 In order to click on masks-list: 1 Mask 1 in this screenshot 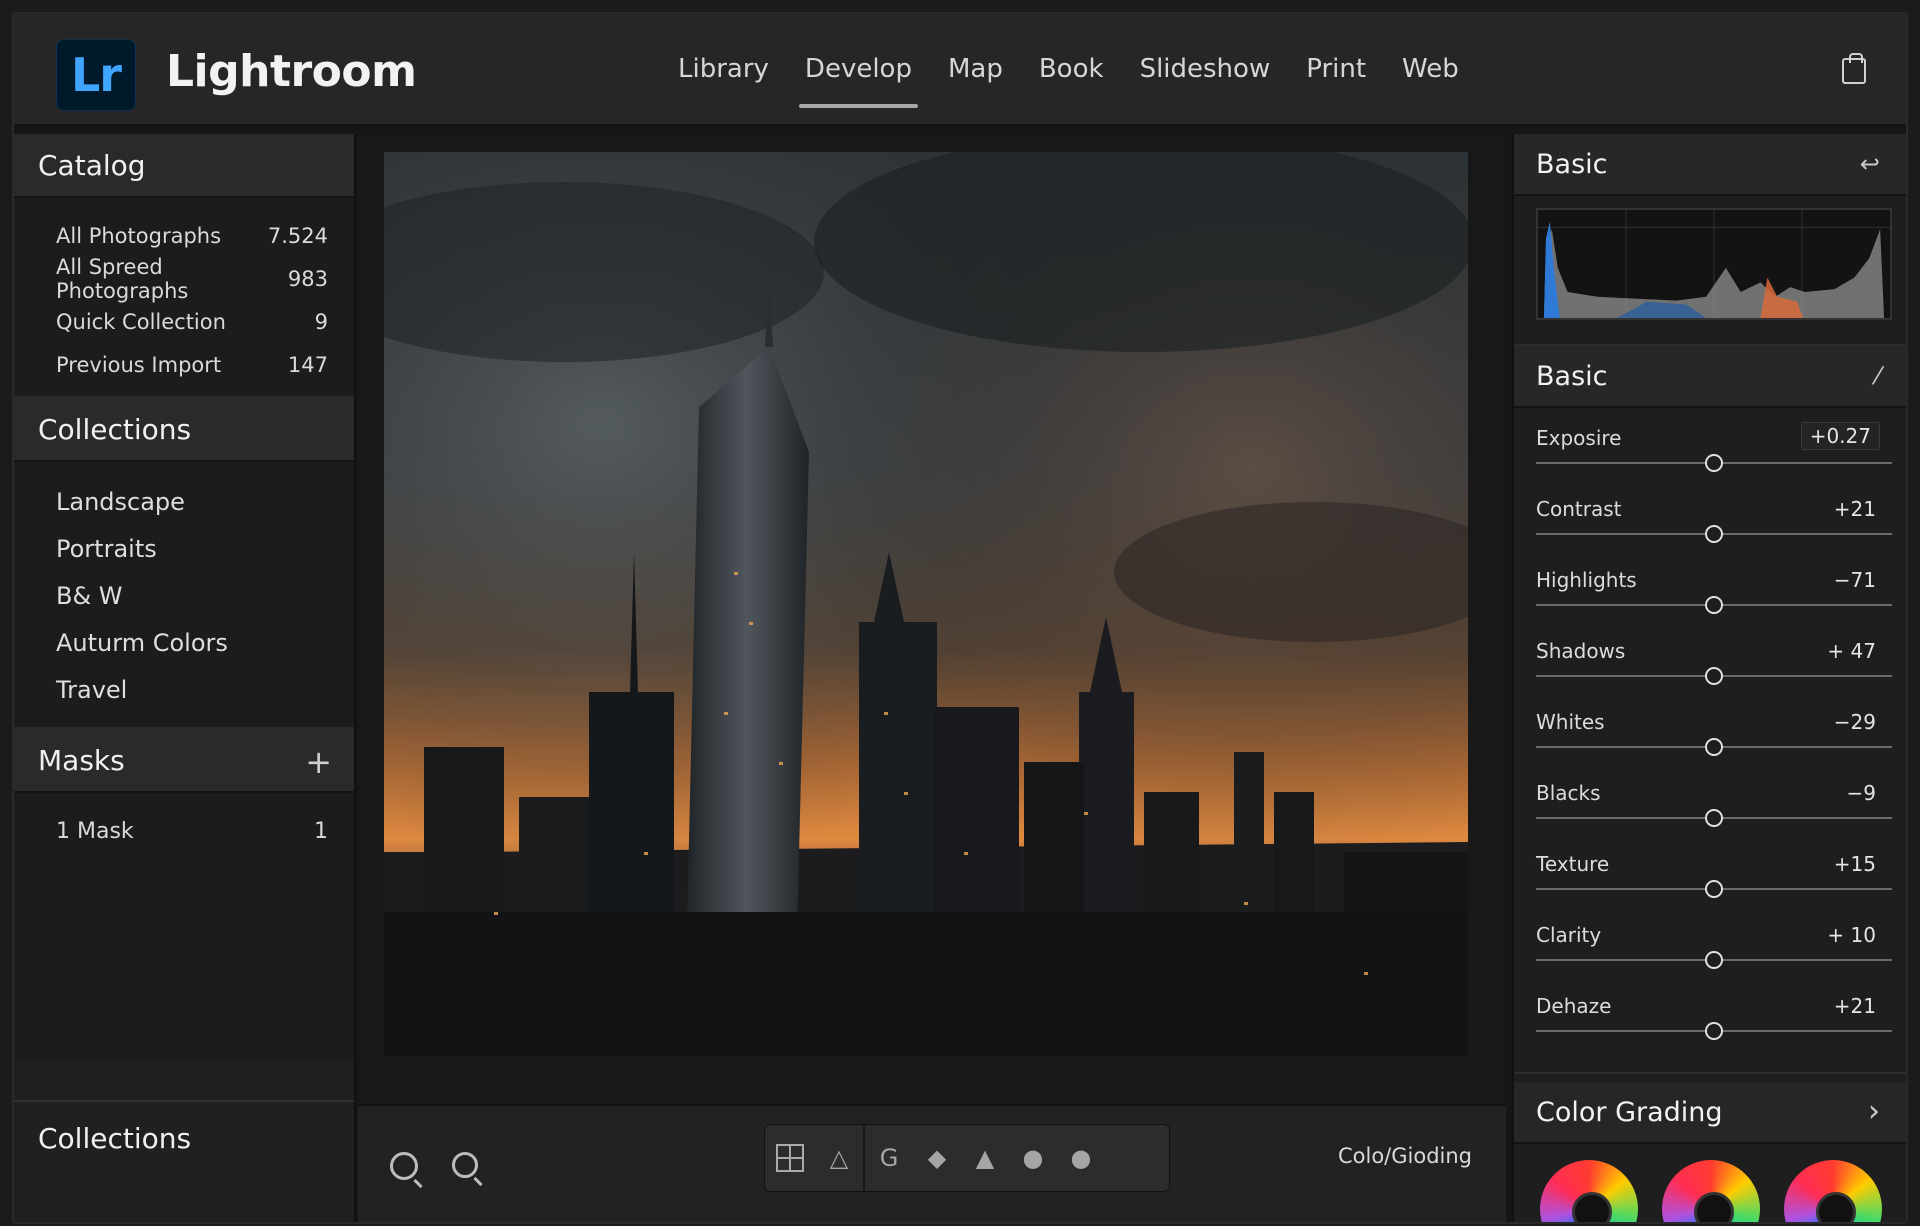, I will do `click(184, 927)`.